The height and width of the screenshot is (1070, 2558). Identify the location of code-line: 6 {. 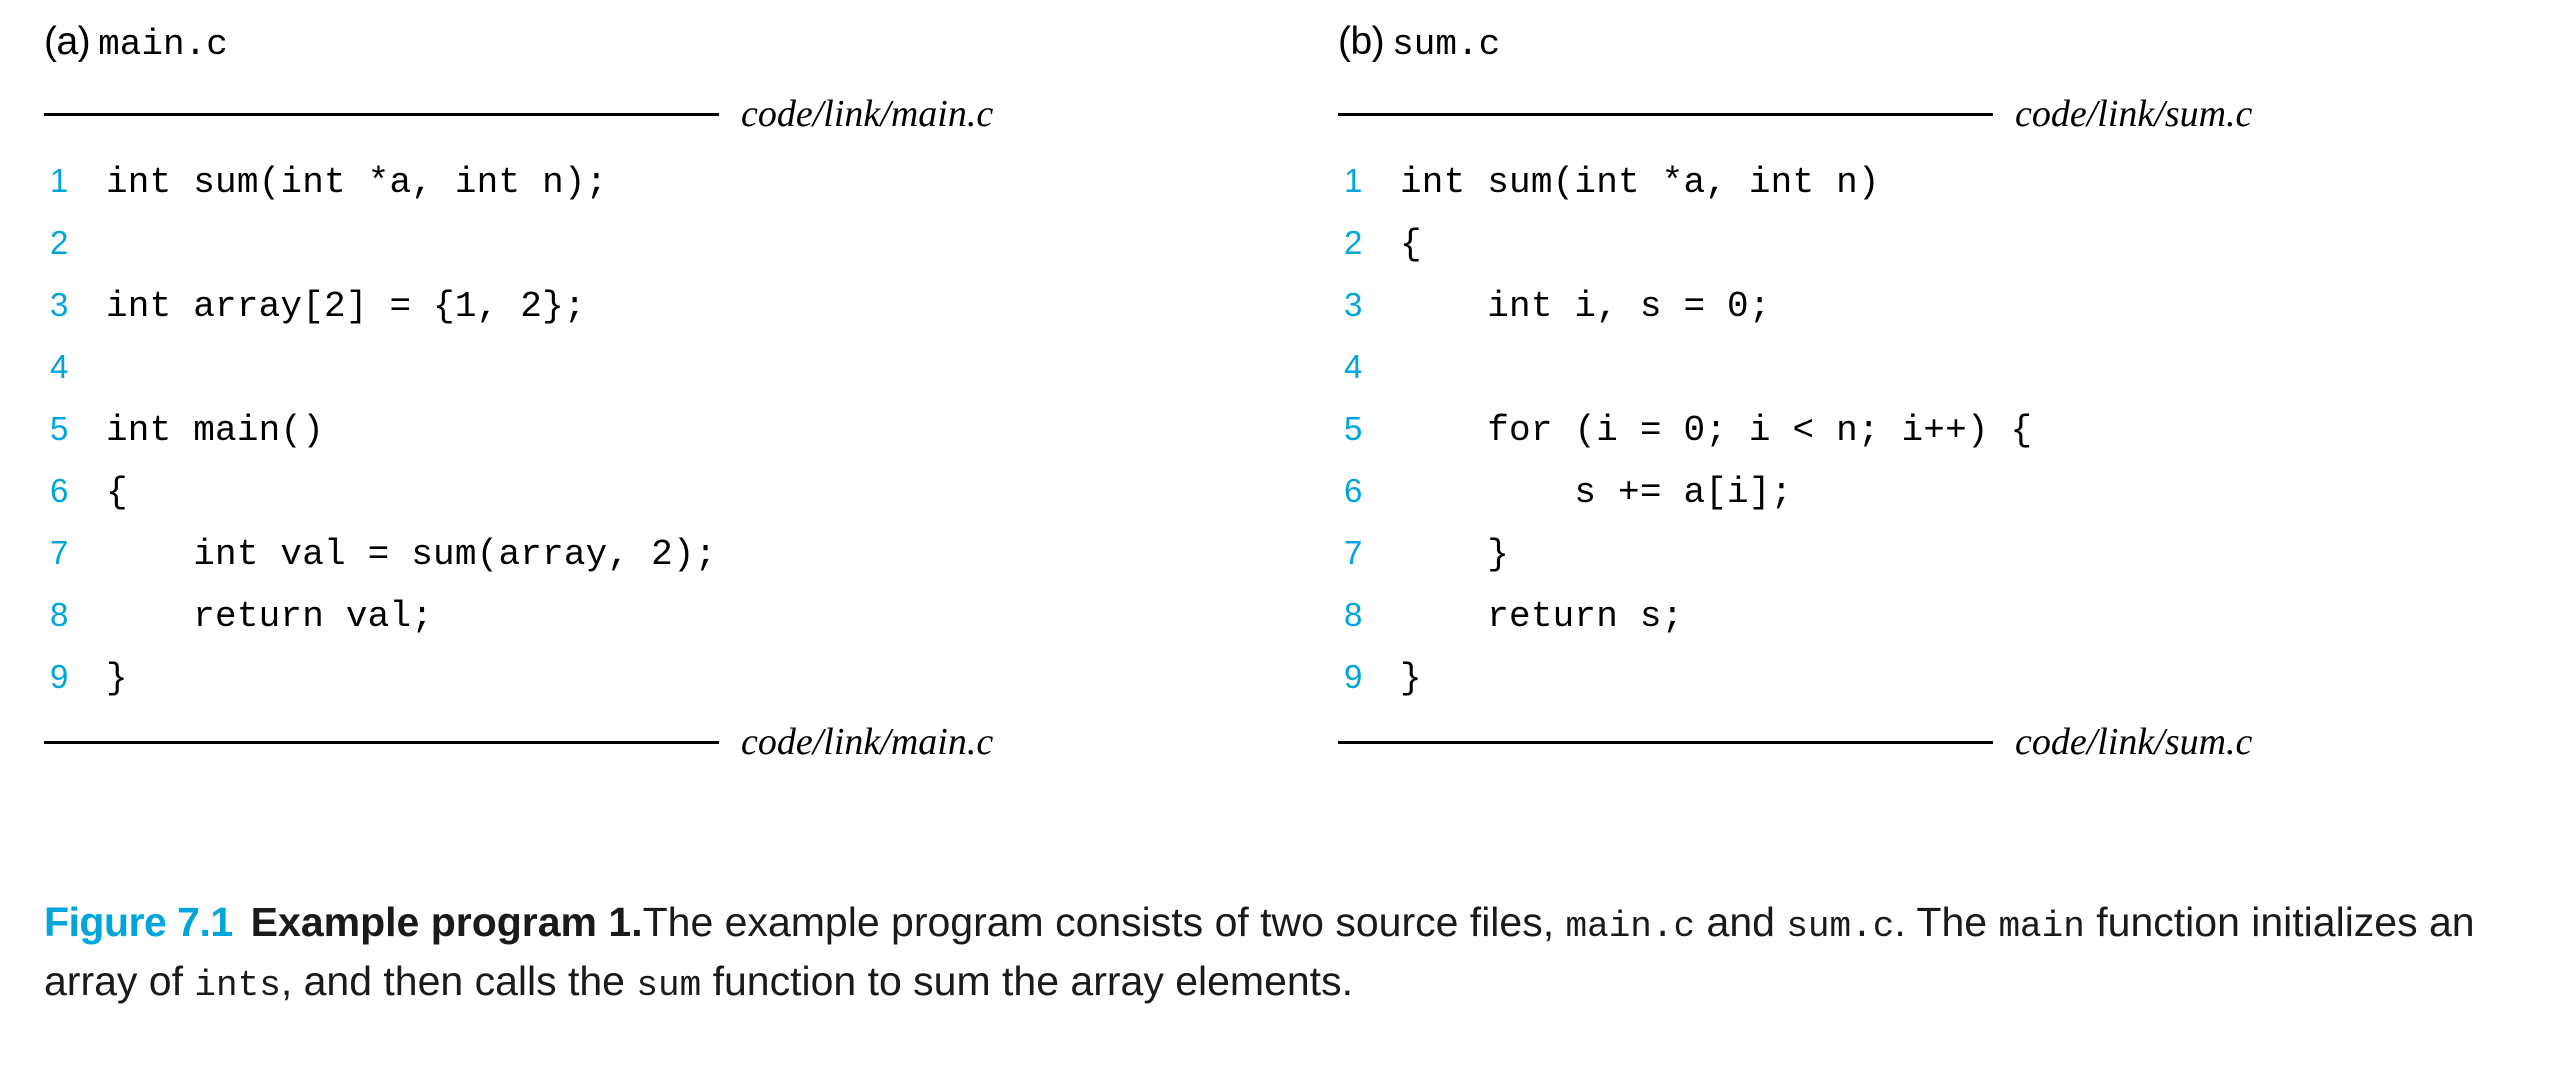
(672, 503).